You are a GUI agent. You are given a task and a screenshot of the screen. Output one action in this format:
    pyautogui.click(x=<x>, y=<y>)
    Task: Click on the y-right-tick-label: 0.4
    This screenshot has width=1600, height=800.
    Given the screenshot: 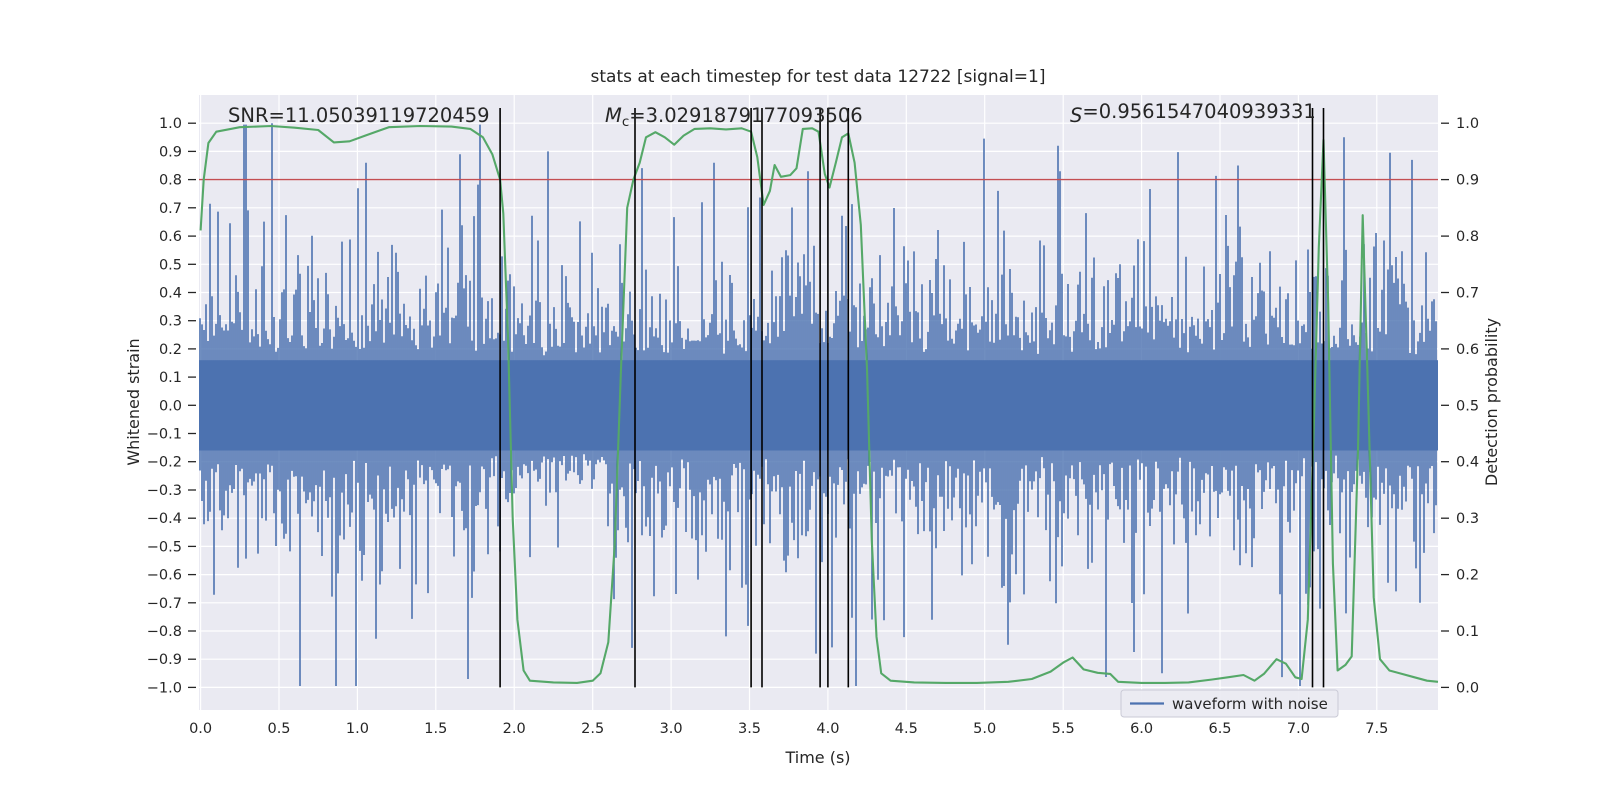 What is the action you would take?
    pyautogui.click(x=1467, y=463)
    